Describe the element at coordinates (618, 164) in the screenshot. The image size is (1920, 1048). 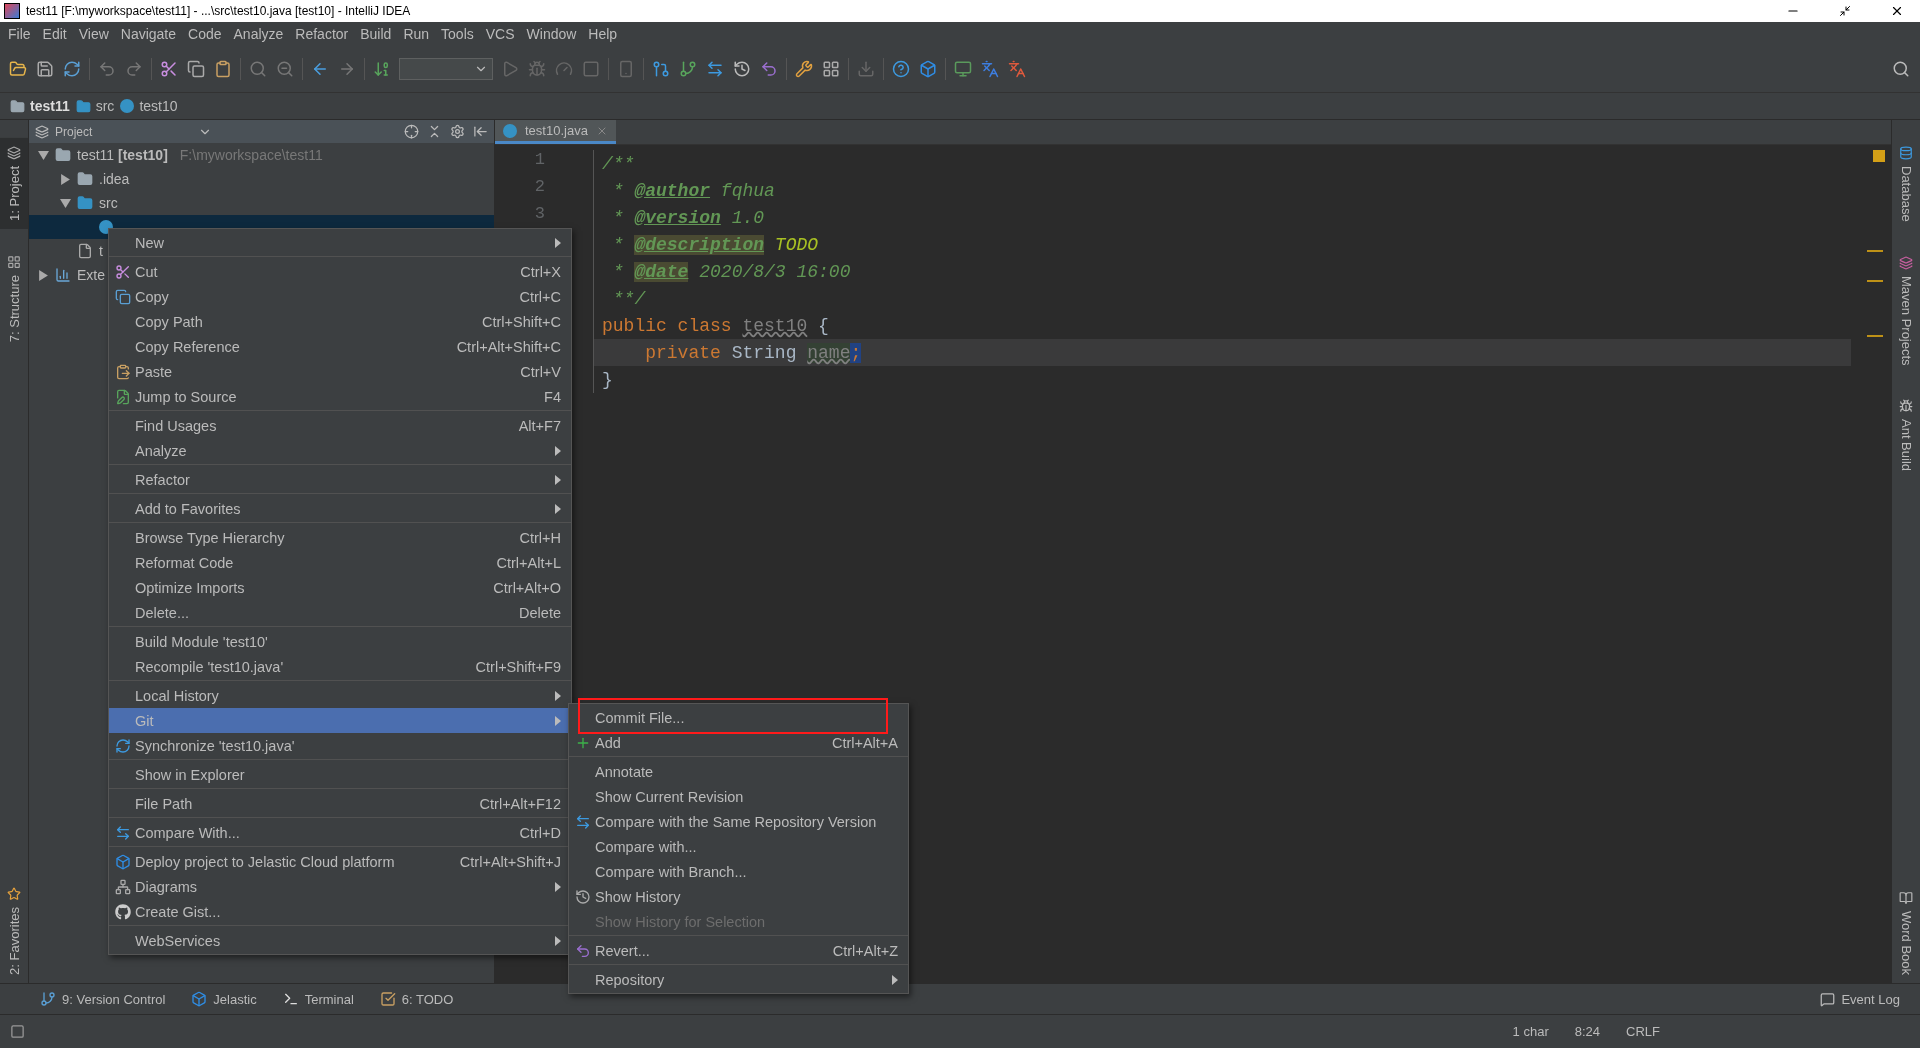
I see `code-line: /**` at that location.